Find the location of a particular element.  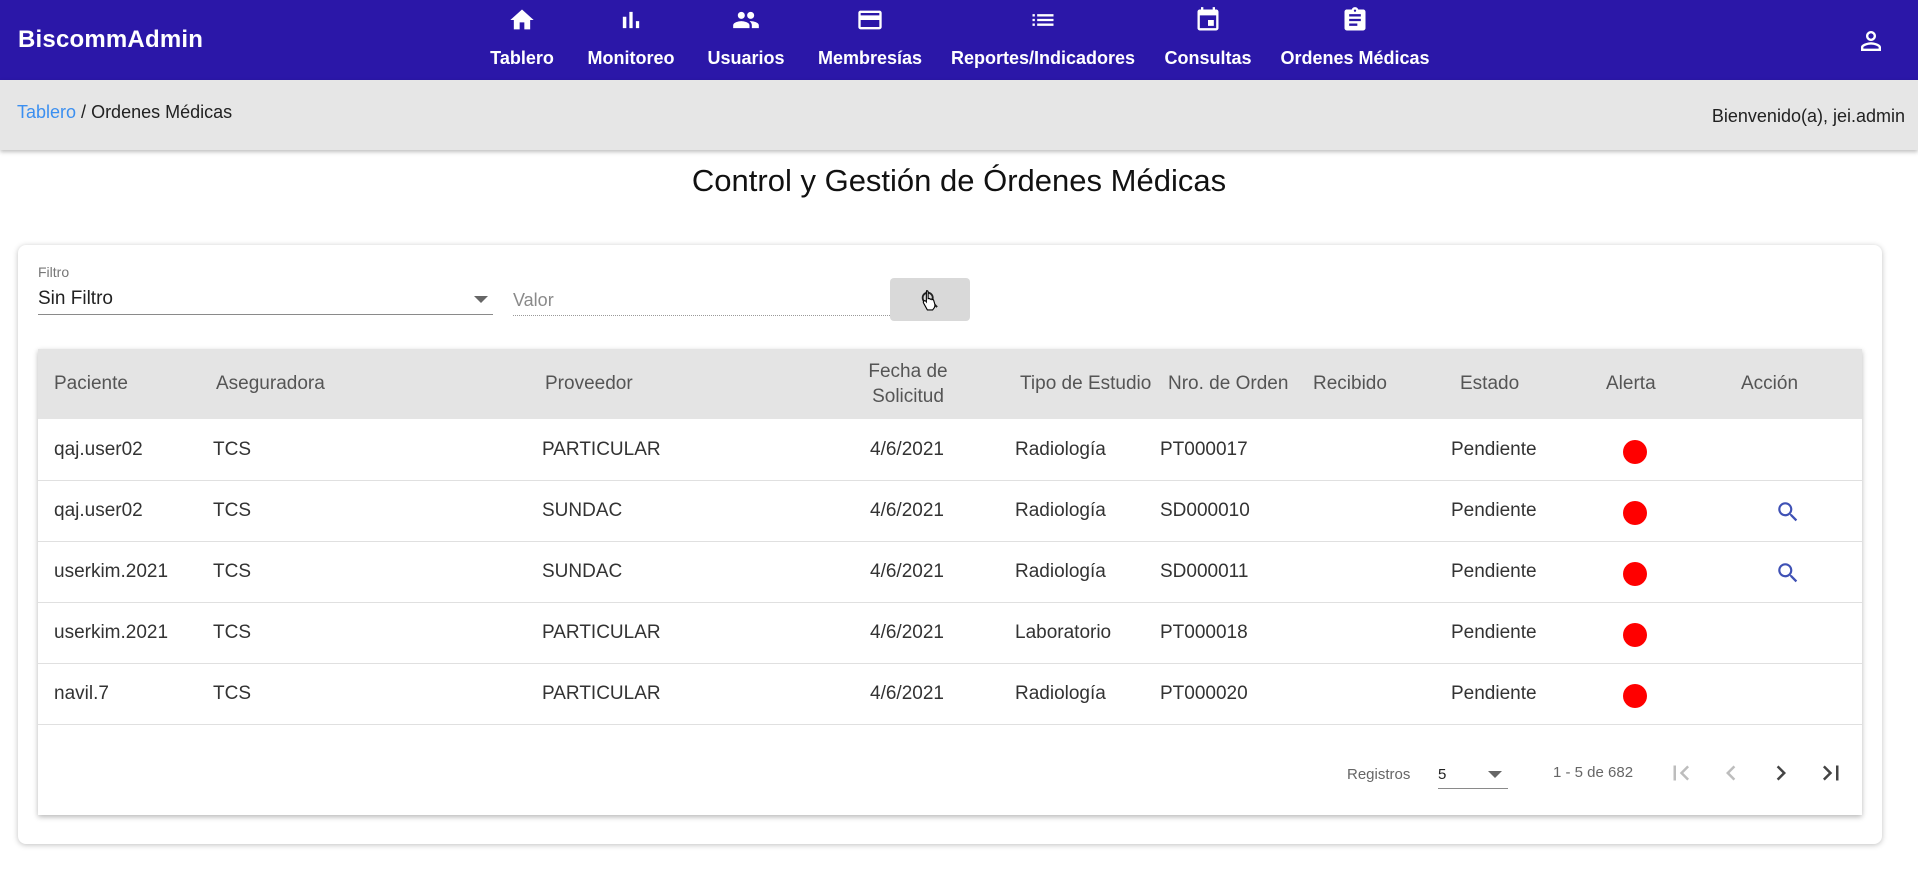

breadcrumb: Tablero / Ordenes Médicas is located at coordinates (124, 112).